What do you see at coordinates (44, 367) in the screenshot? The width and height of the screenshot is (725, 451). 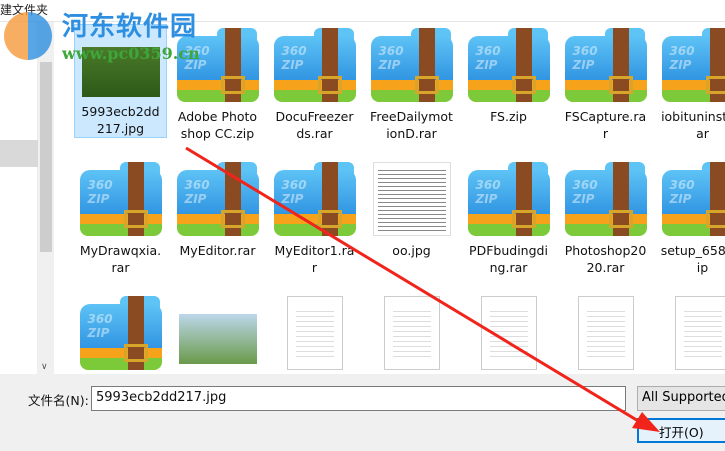 I see `scroll-down-icon: ∨` at bounding box center [44, 367].